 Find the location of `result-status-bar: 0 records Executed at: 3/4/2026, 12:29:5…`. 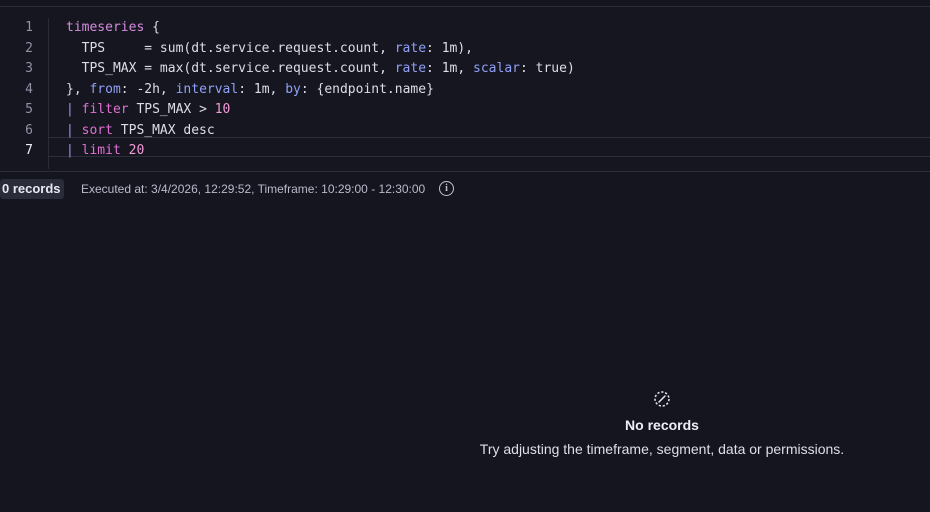

result-status-bar: 0 records Executed at: 3/4/2026, 12:29:5… is located at coordinates (465, 189).